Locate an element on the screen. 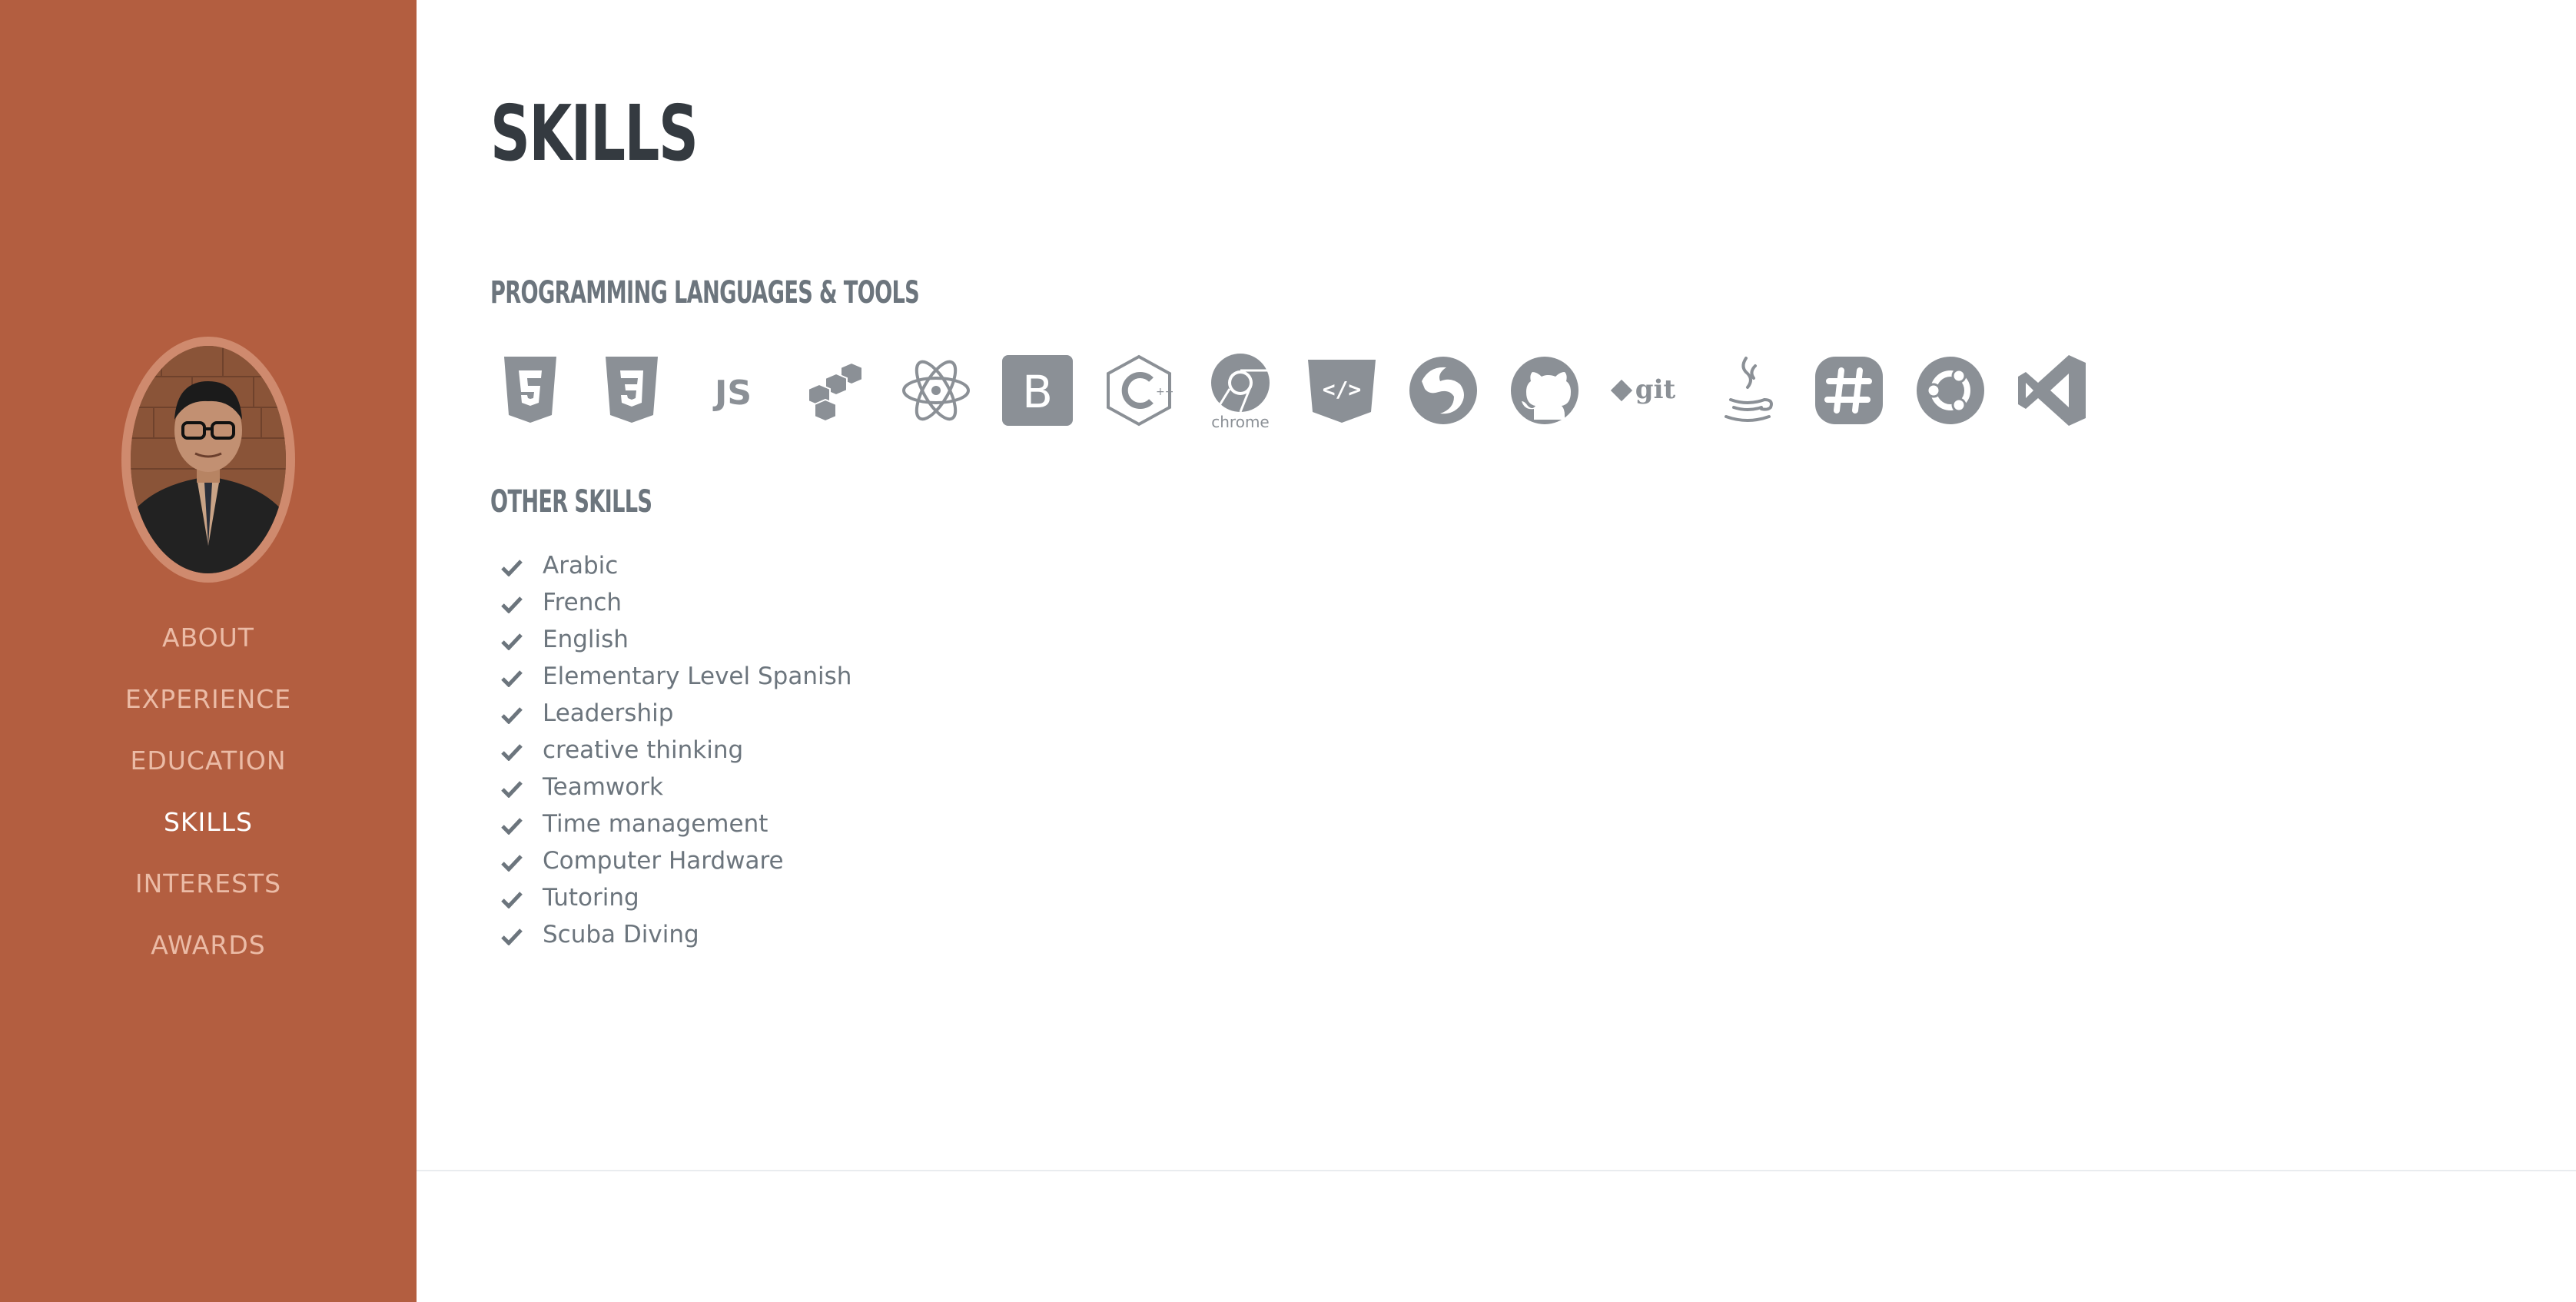 The width and height of the screenshot is (2576, 1302). list-item: Elementary Level Spanish is located at coordinates (670, 676).